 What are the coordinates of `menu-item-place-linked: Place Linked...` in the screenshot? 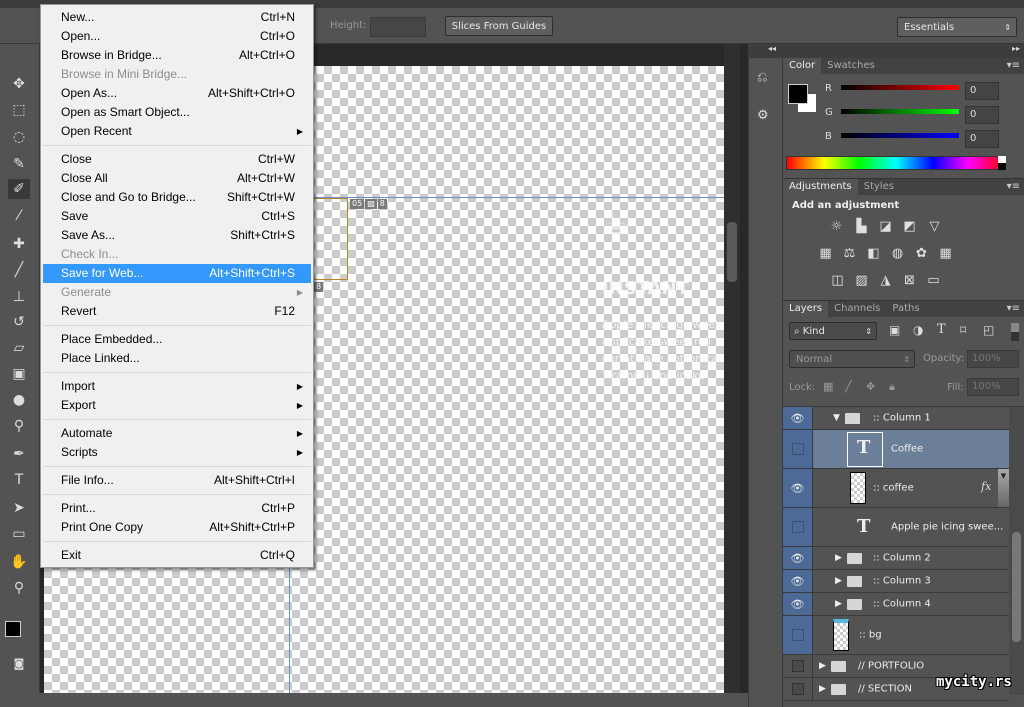 It's located at (177, 358).